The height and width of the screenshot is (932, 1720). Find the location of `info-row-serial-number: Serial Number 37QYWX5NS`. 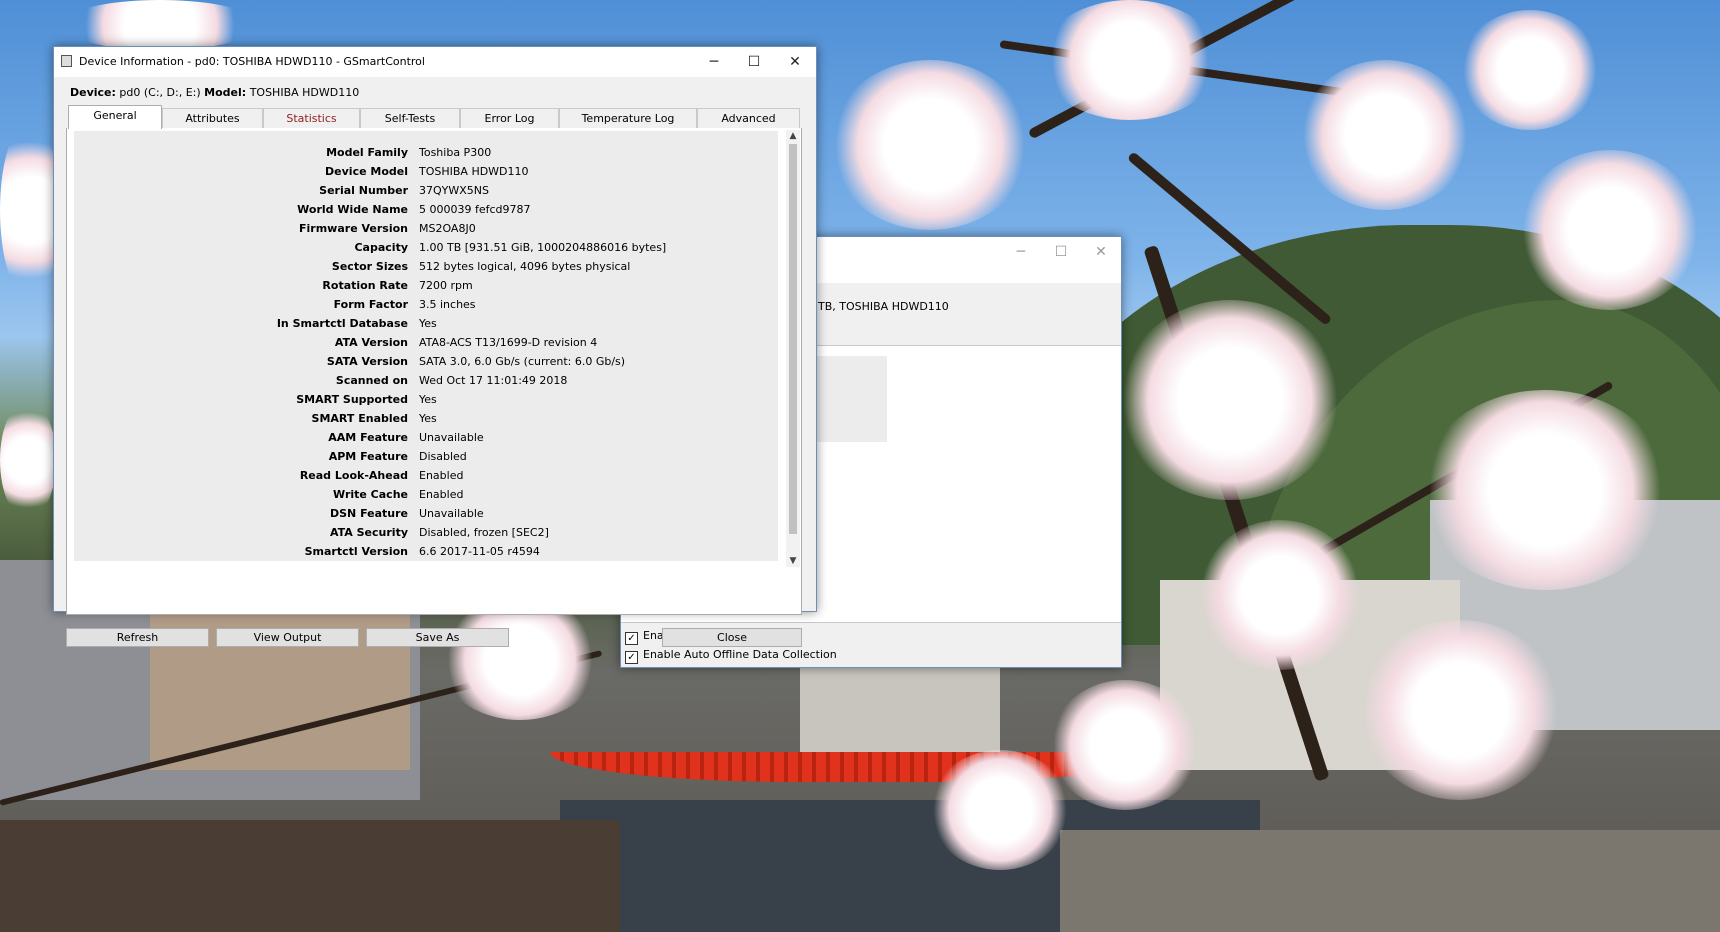

info-row-serial-number: Serial Number 37QYWX5NS is located at coordinates (426, 190).